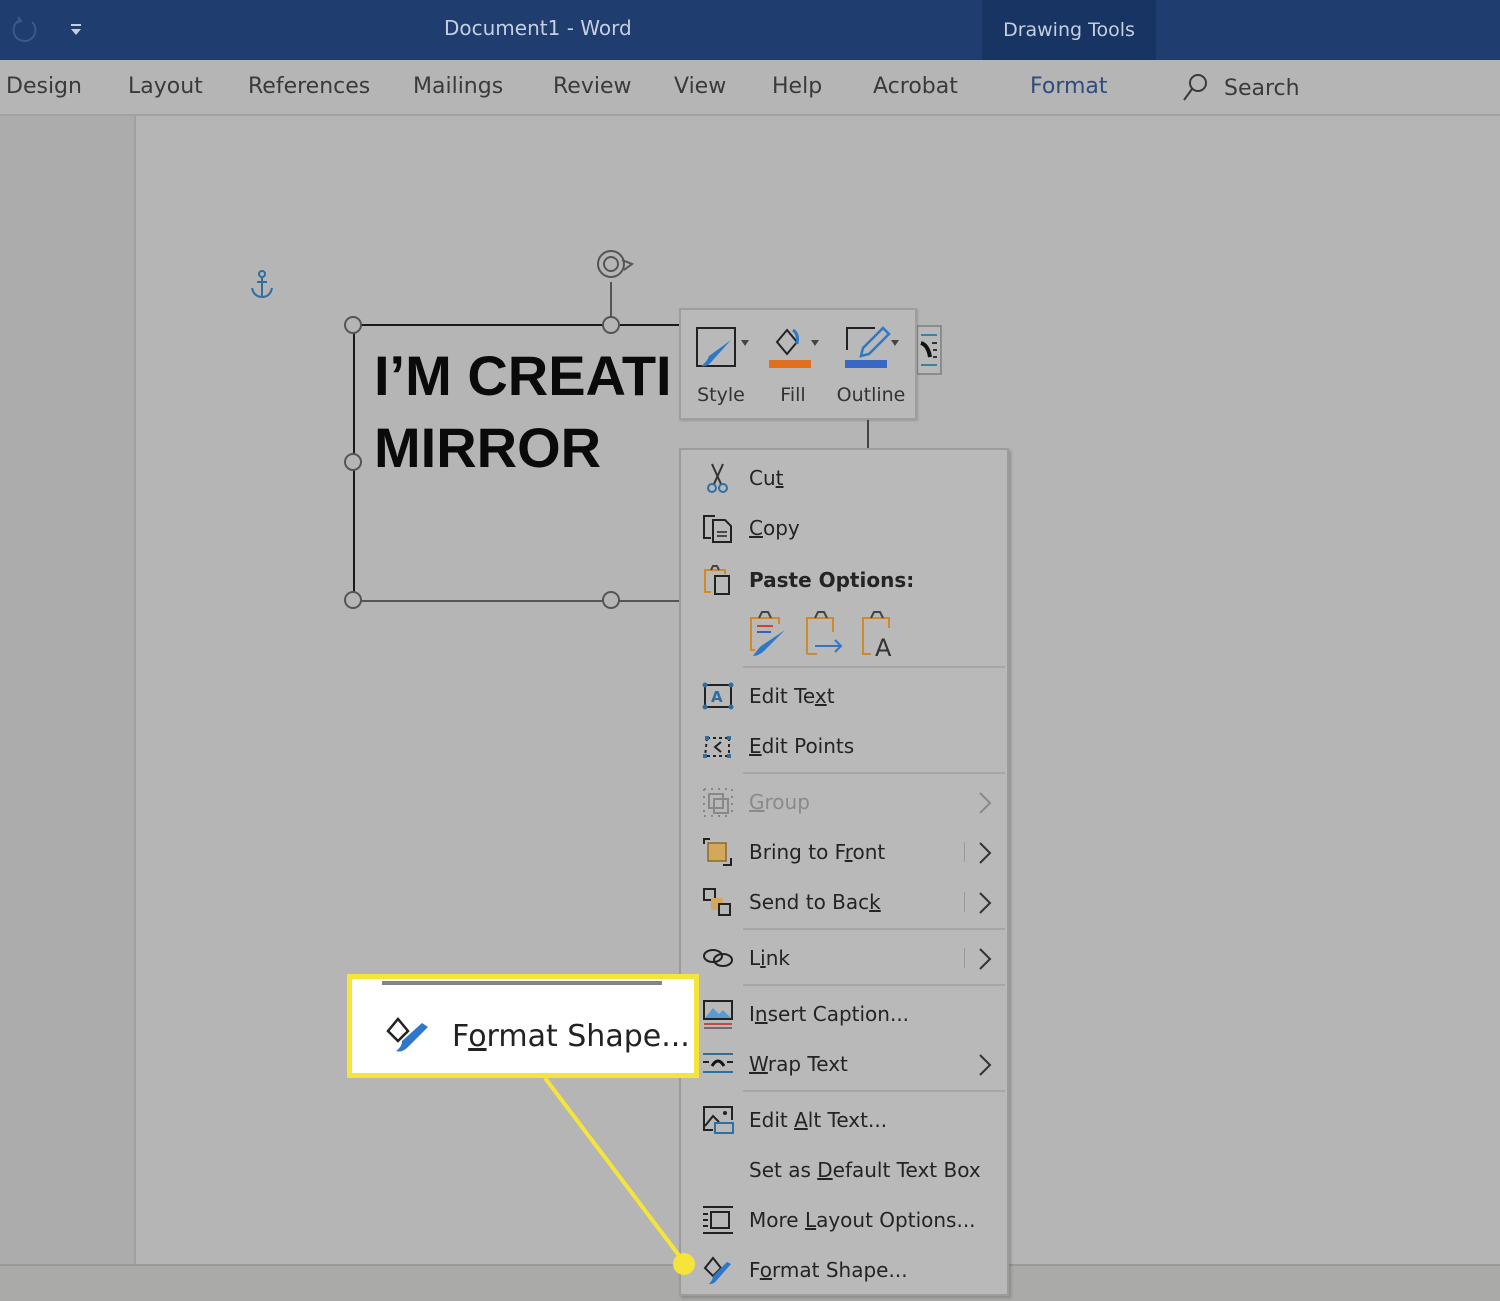 The image size is (1500, 1301). I want to click on text-box-content: I’M CREATI MIRROR, so click(523, 412).